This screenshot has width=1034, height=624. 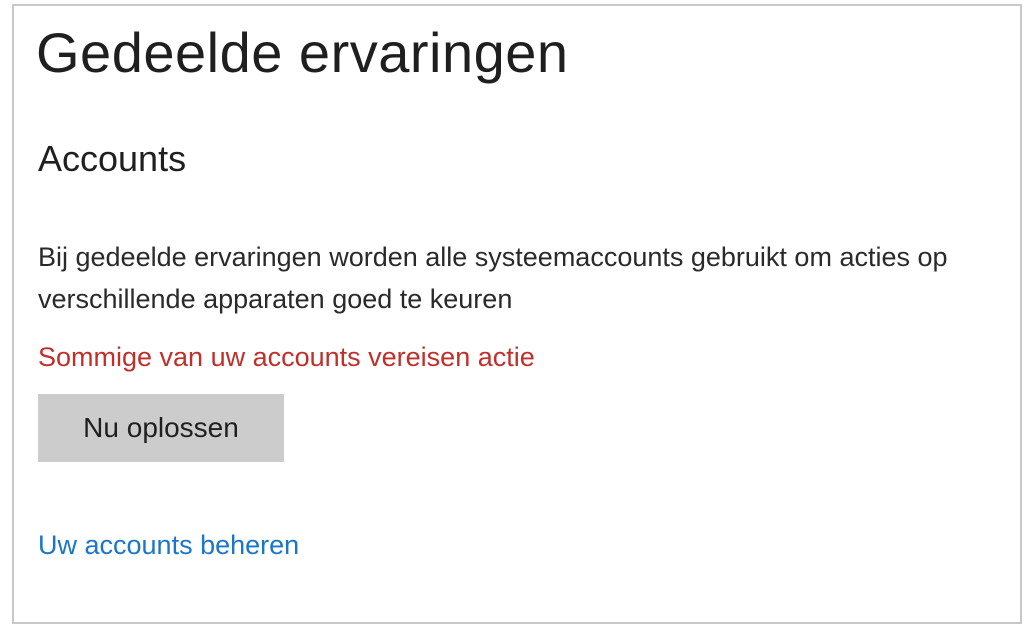 I want to click on accounts-heading: Accounts, so click(x=112, y=158).